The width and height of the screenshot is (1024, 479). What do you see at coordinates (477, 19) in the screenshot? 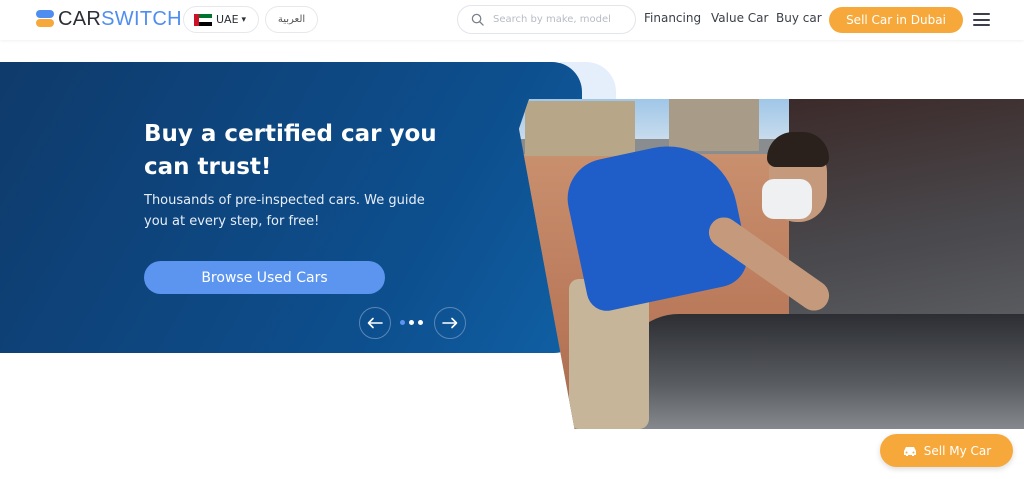
I see `search-icon` at bounding box center [477, 19].